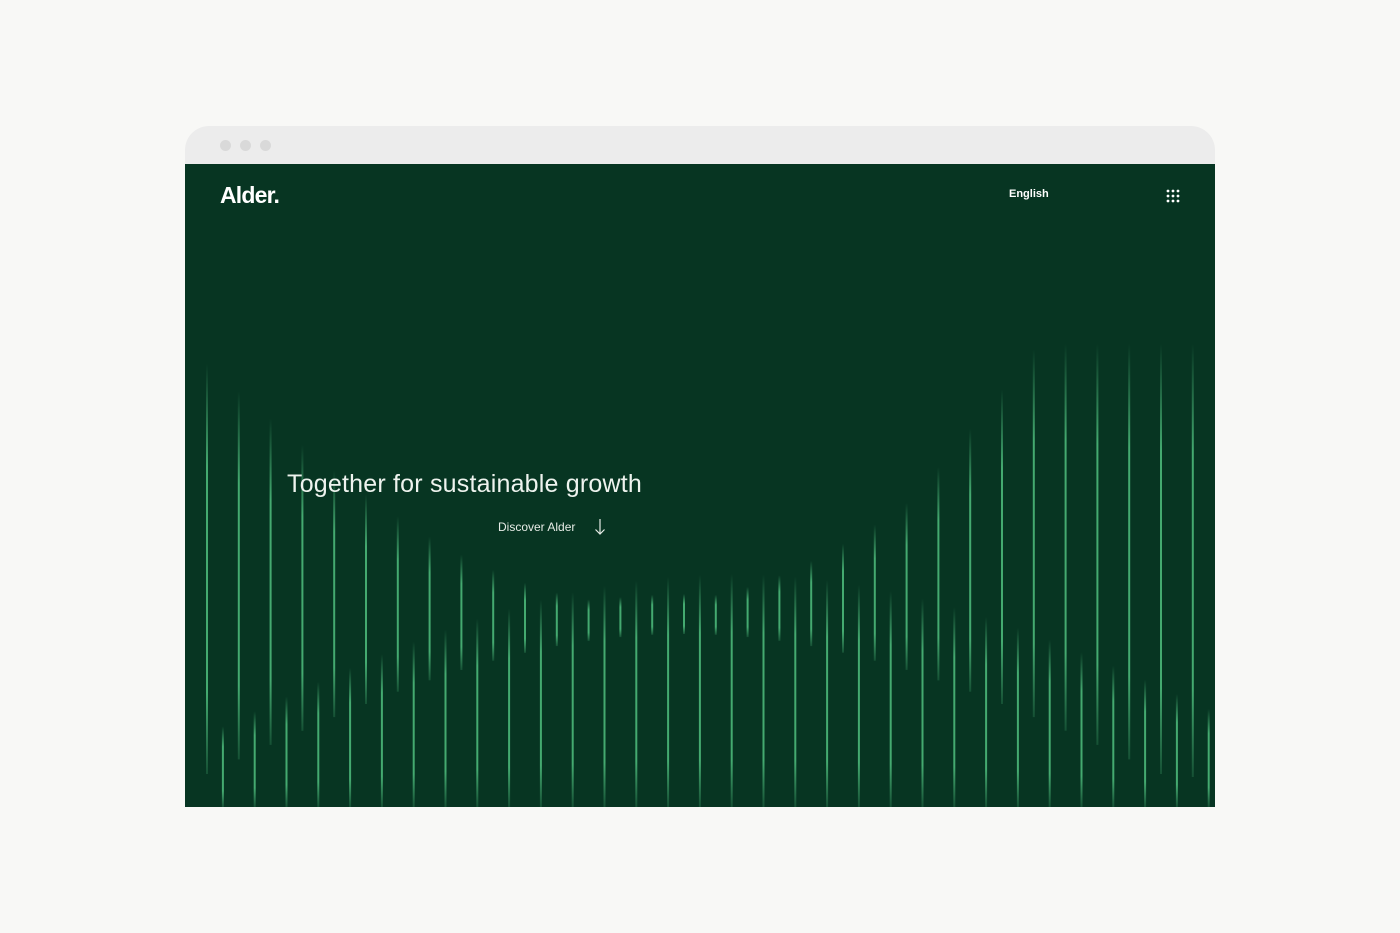 This screenshot has height=933, width=1400. Describe the element at coordinates (537, 527) in the screenshot. I see `discover-label: Discover Alder` at that location.